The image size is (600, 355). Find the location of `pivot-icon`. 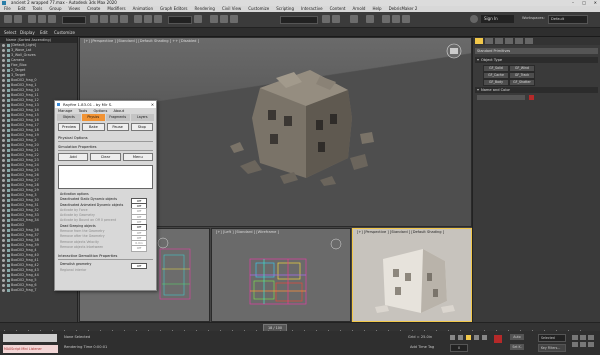

pivot-icon is located at coordinates (198, 19).